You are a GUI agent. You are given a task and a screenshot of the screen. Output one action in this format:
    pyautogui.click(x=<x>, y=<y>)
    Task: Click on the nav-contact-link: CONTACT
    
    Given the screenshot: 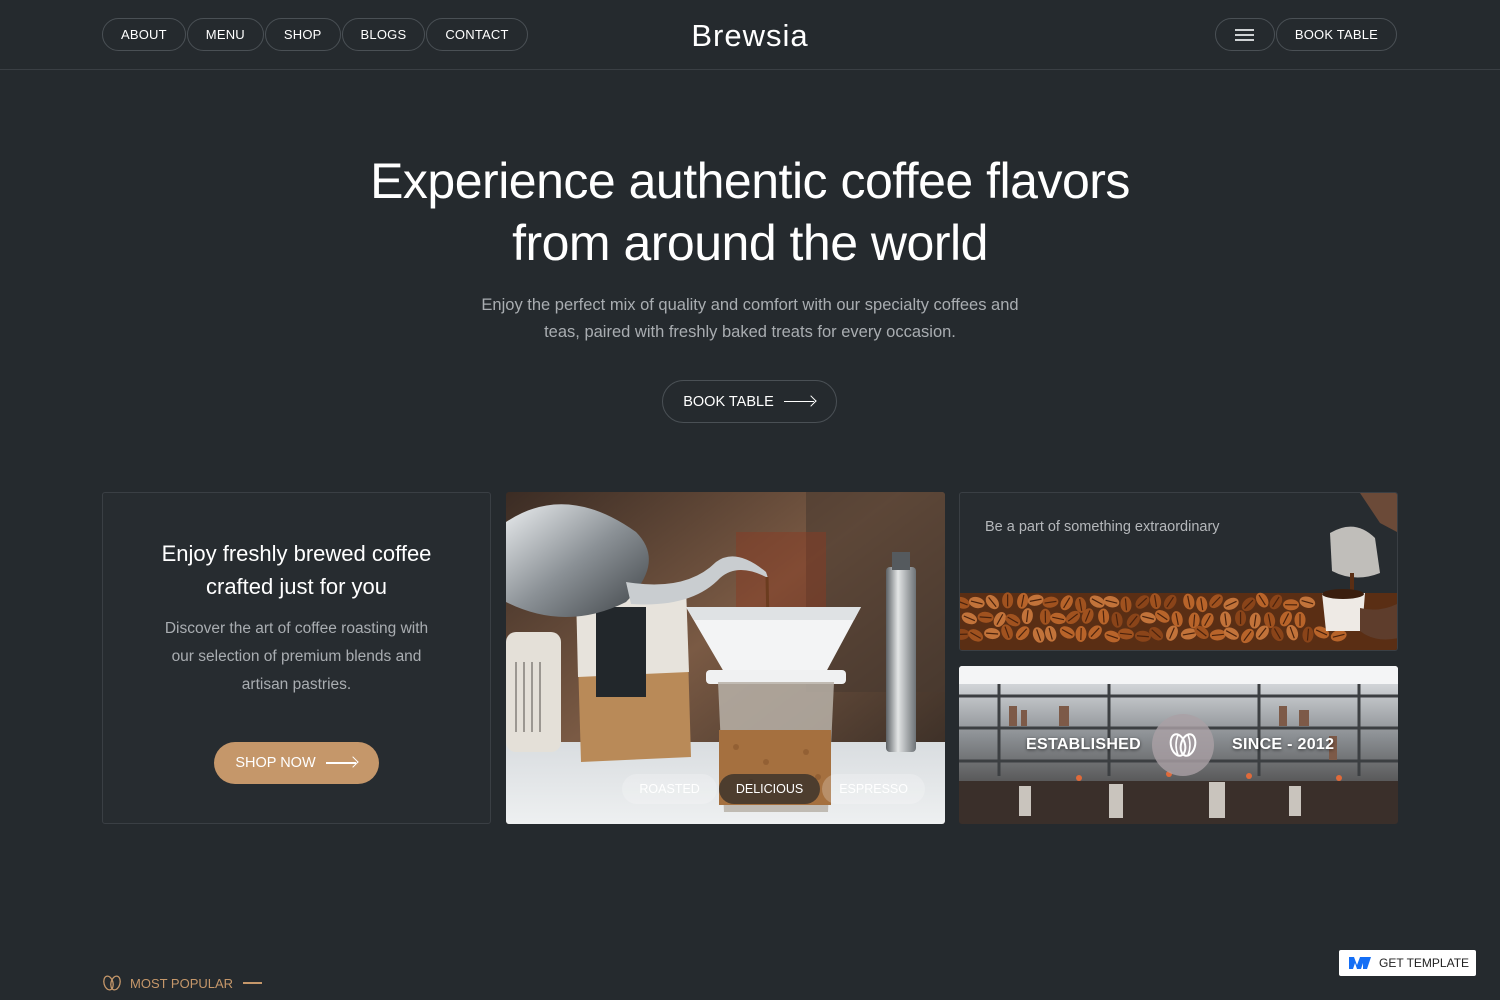 What is the action you would take?
    pyautogui.click(x=477, y=34)
    